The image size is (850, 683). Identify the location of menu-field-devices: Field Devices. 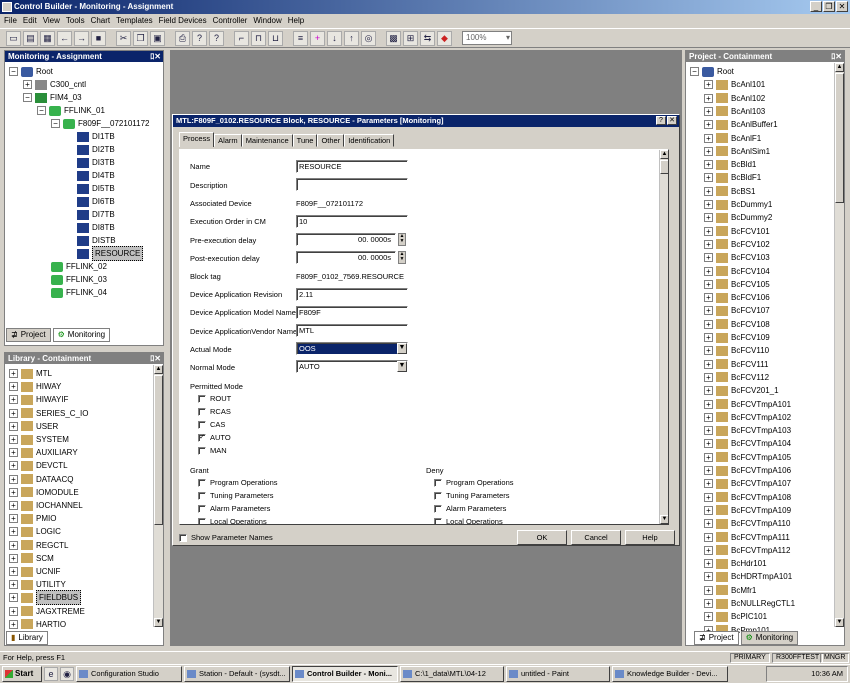
(183, 20).